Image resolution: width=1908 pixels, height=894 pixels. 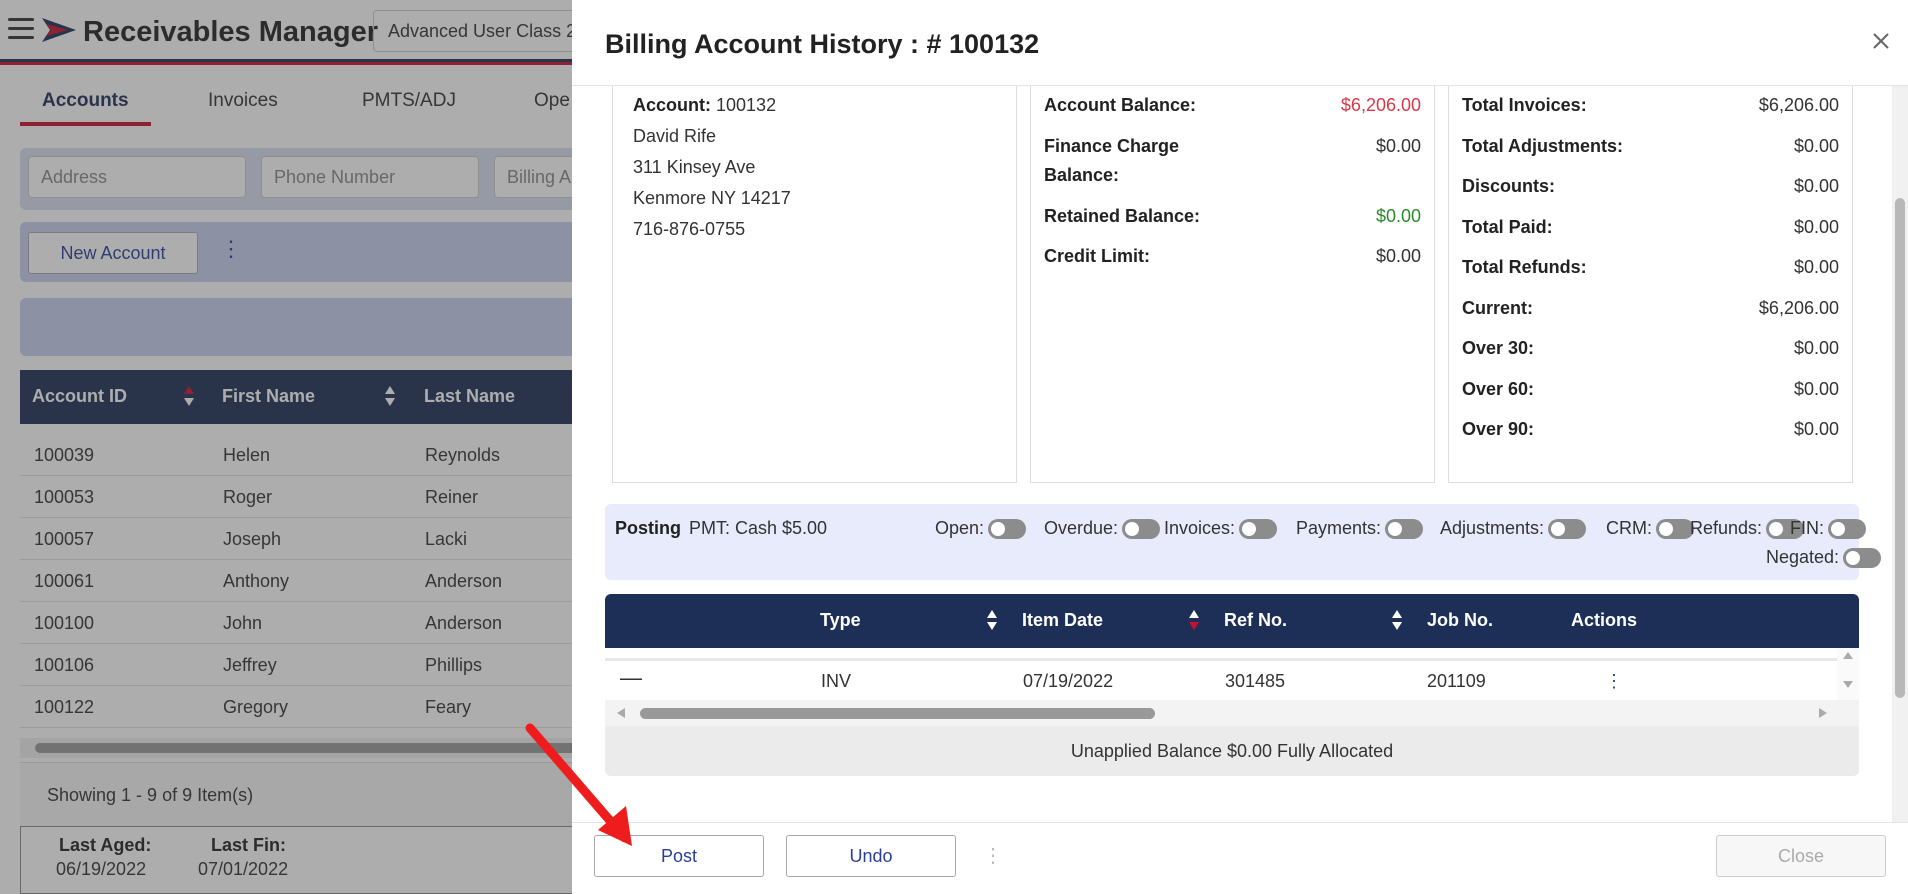 What do you see at coordinates (1507, 227) in the screenshot?
I see `total-paid-label: Total Paid:` at bounding box center [1507, 227].